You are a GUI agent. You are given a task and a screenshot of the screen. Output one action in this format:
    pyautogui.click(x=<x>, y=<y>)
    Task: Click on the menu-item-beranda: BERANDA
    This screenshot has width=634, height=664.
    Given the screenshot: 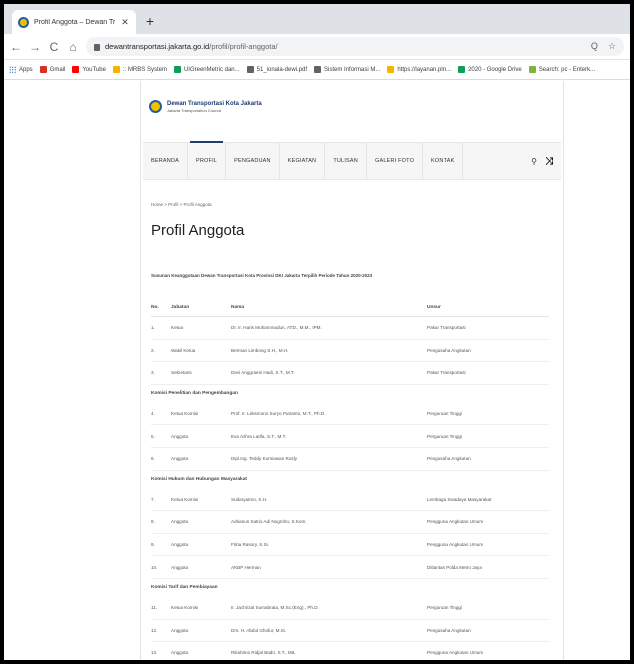 What is the action you would take?
    pyautogui.click(x=165, y=161)
    